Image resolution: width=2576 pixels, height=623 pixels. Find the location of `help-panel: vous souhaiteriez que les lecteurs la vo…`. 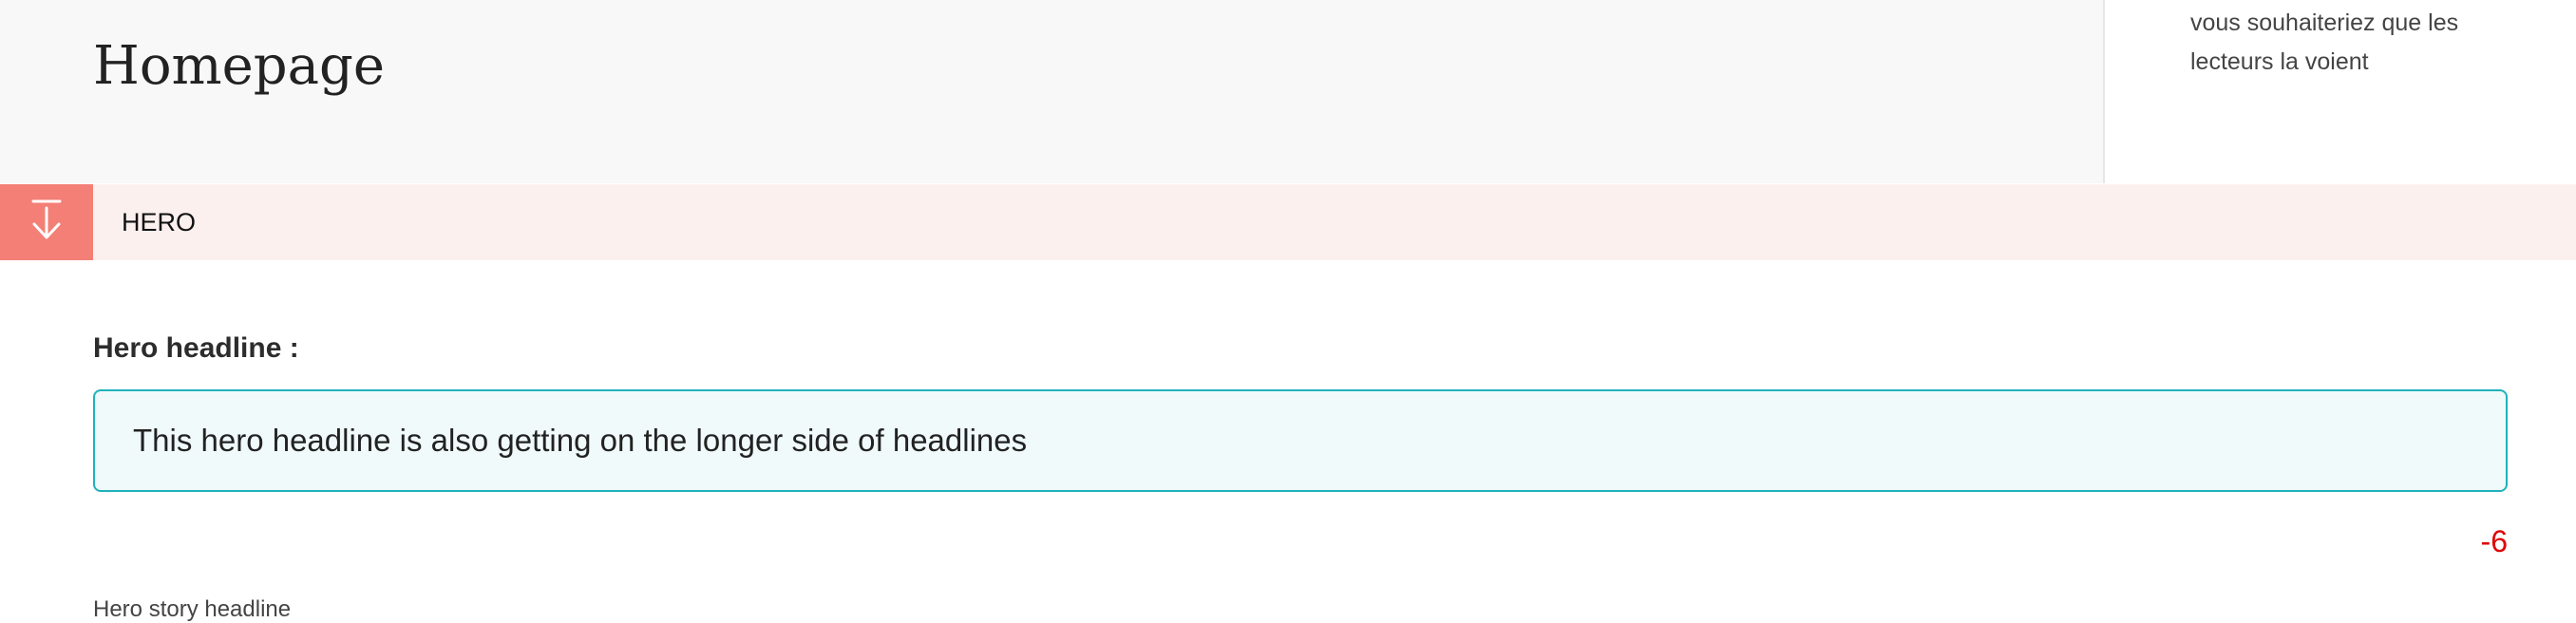

help-panel: vous souhaiteriez que les lecteurs la vo… is located at coordinates (2339, 91).